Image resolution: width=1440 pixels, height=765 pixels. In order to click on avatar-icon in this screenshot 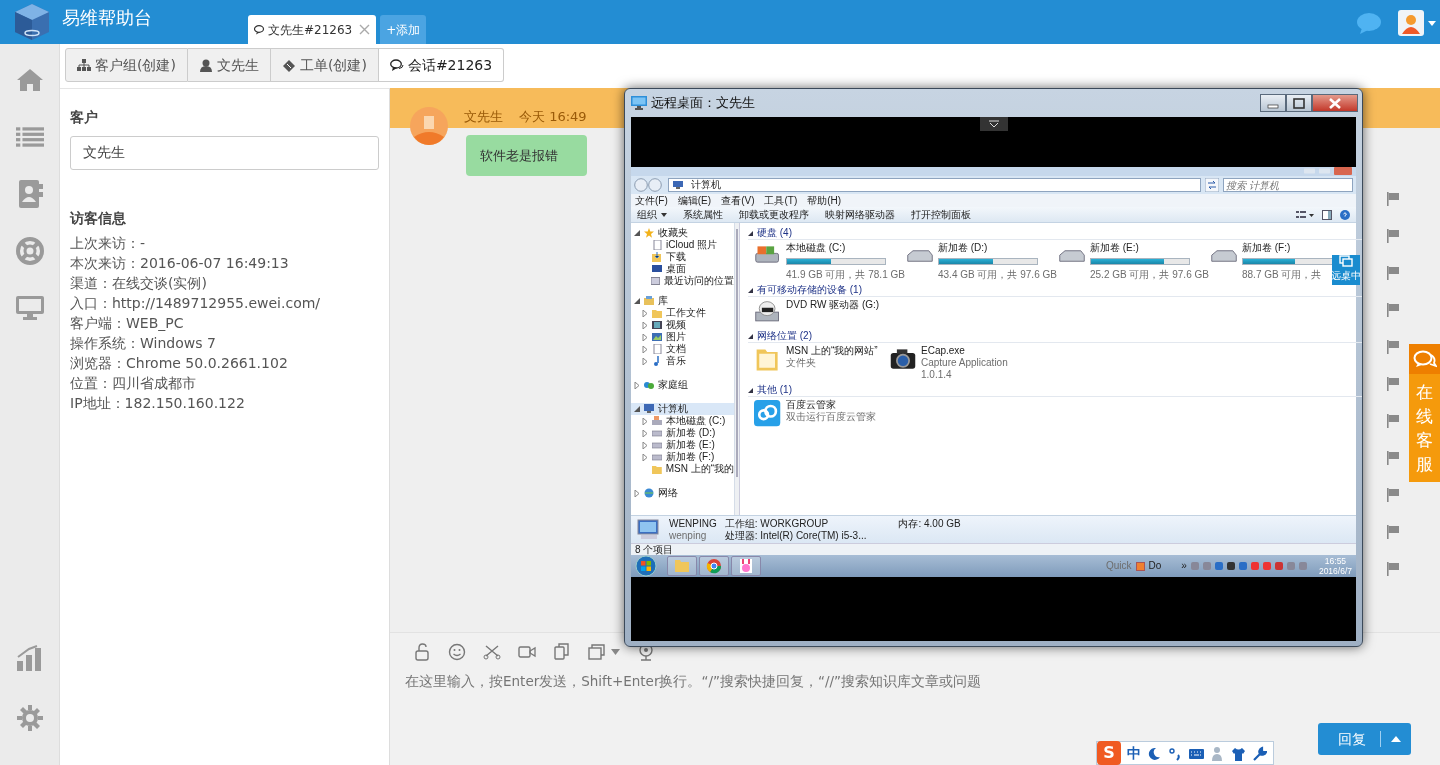, I will do `click(1411, 23)`.